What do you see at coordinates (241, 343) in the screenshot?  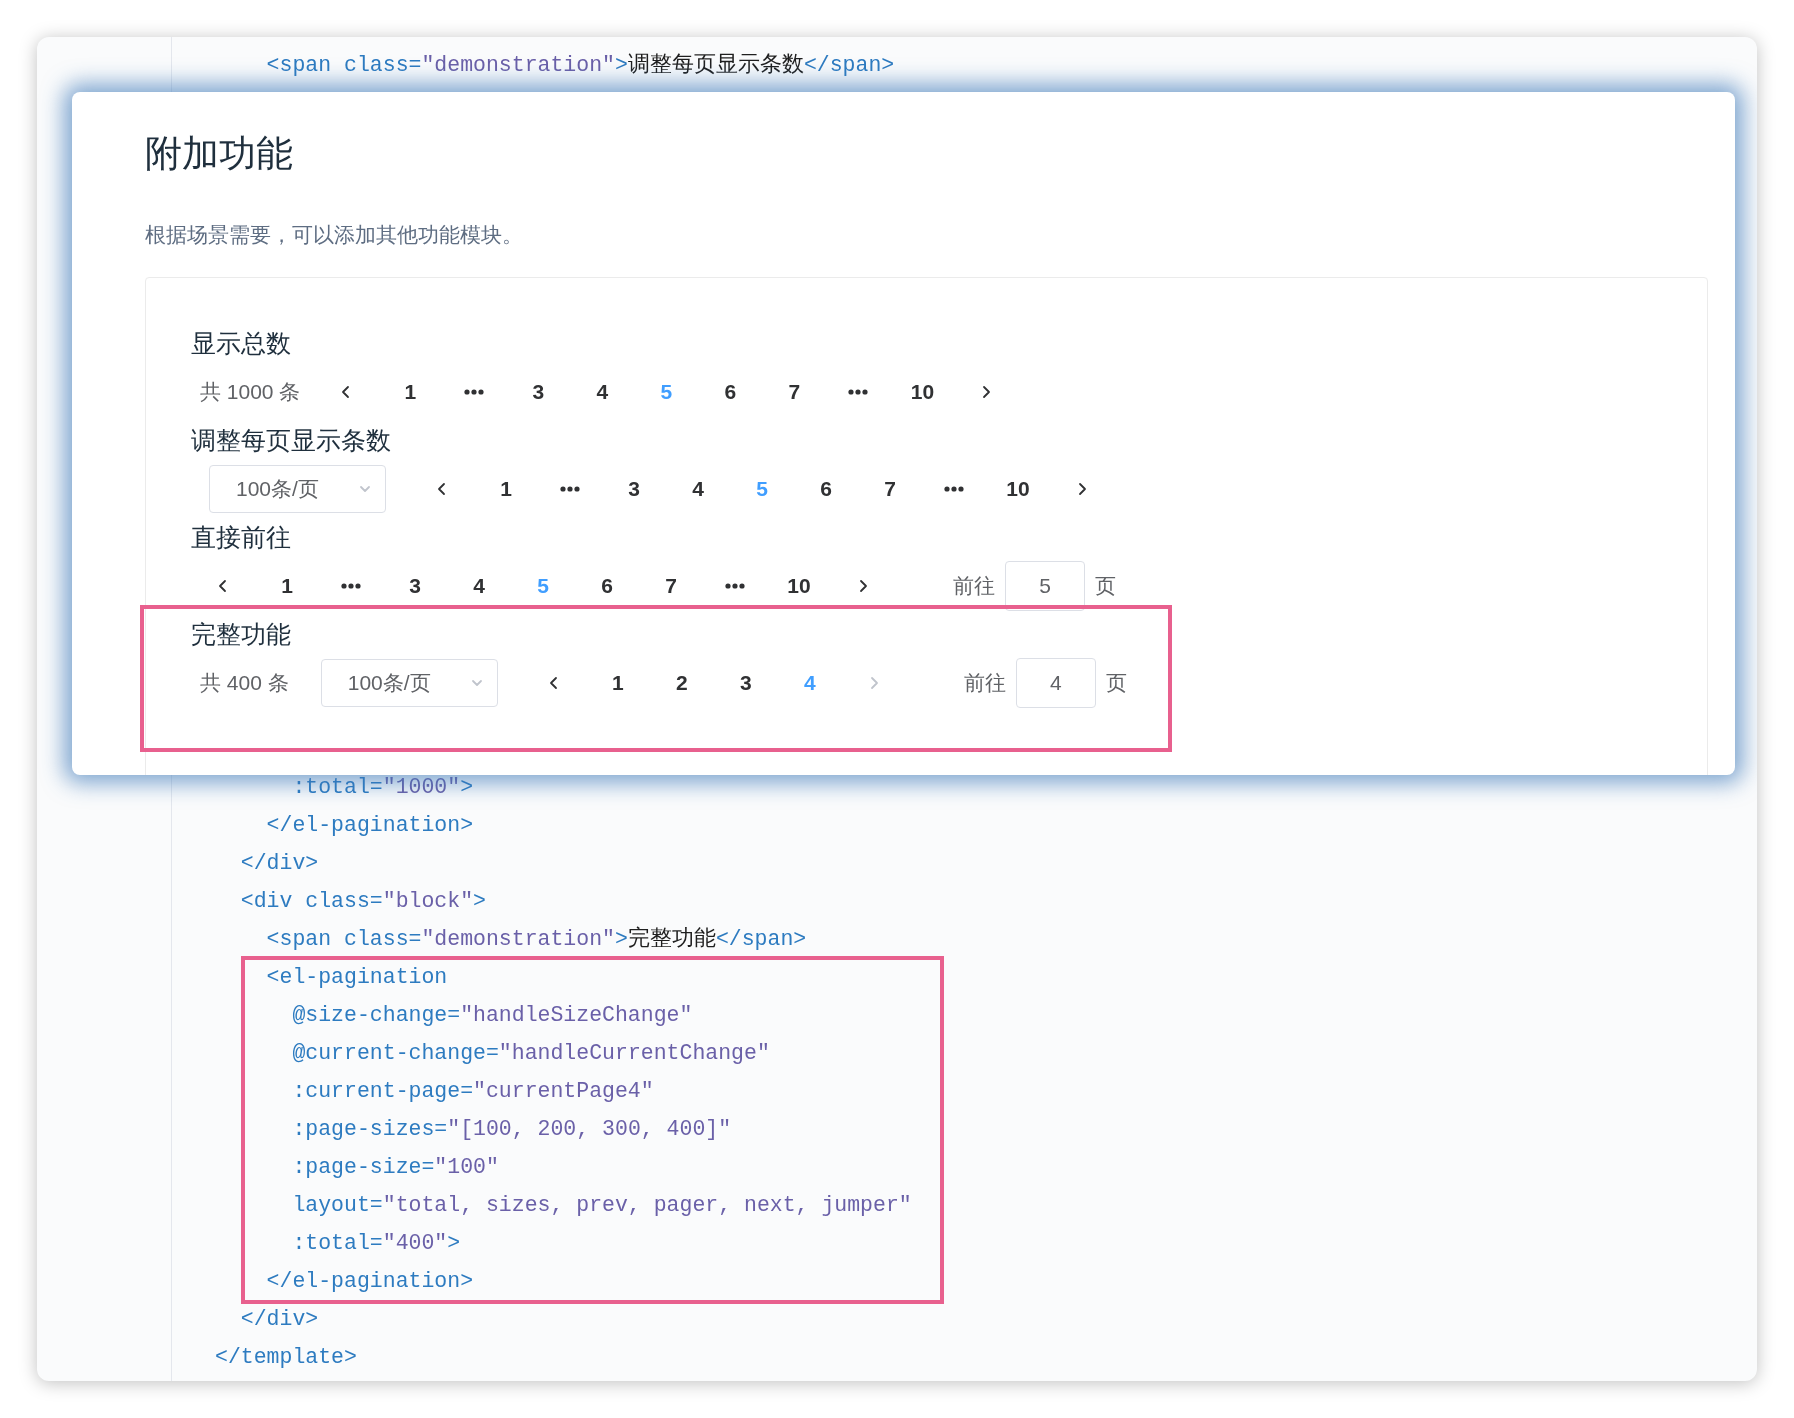 I see `demo-title: 显示总数` at bounding box center [241, 343].